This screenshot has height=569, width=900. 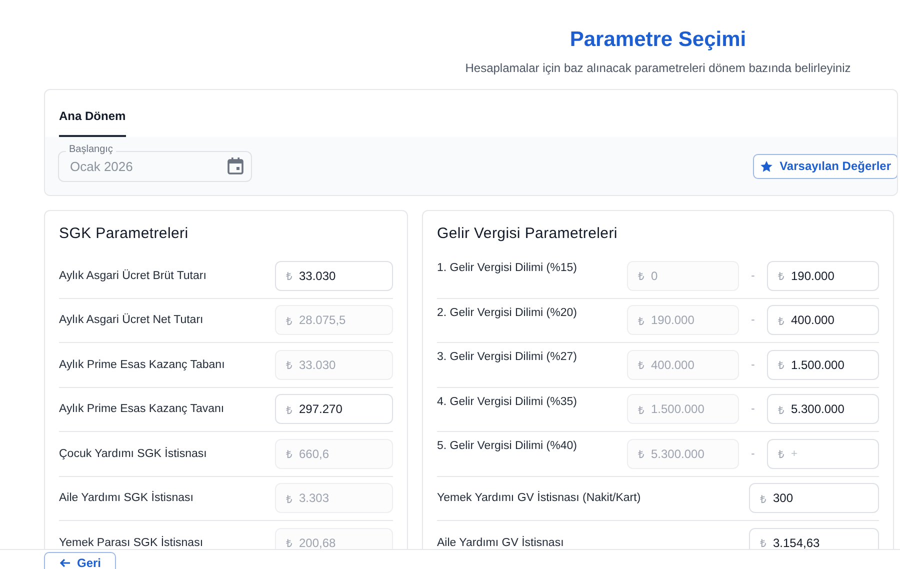 What do you see at coordinates (658, 40) in the screenshot?
I see `page-title: Parametre Seçimi` at bounding box center [658, 40].